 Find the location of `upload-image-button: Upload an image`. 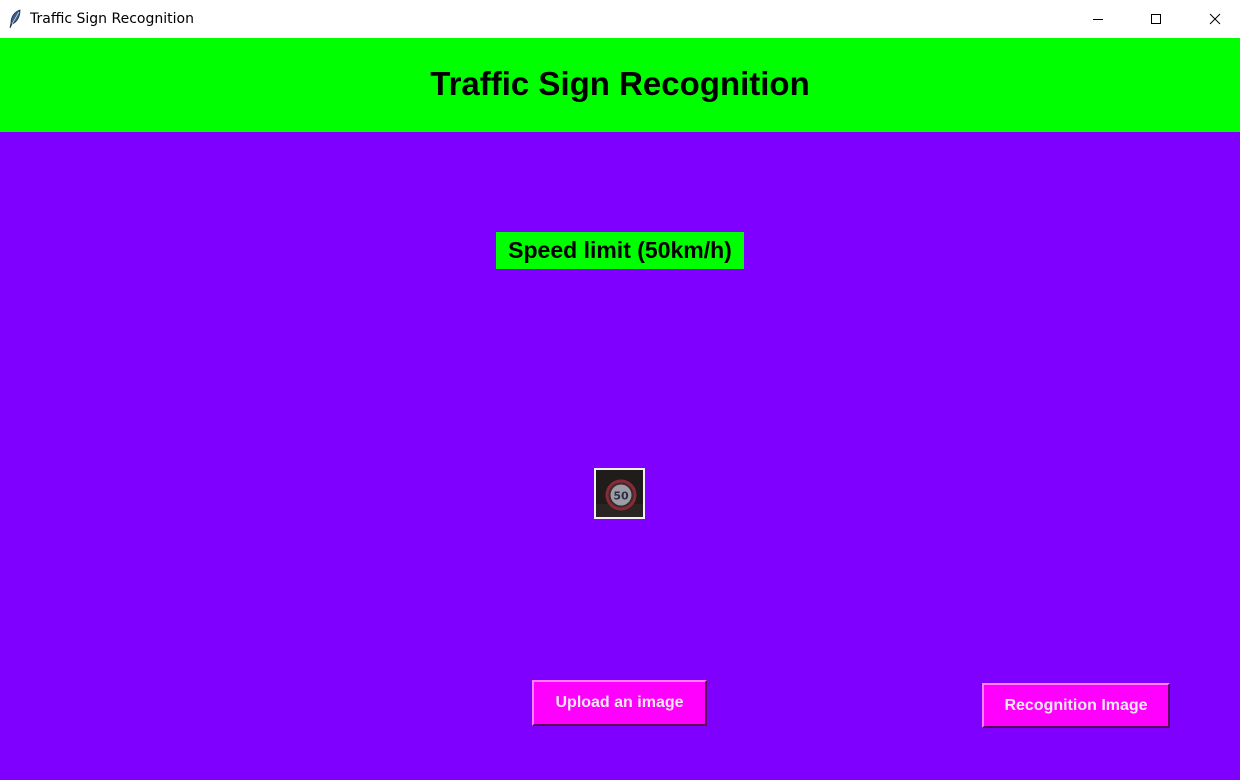

upload-image-button: Upload an image is located at coordinates (619, 703).